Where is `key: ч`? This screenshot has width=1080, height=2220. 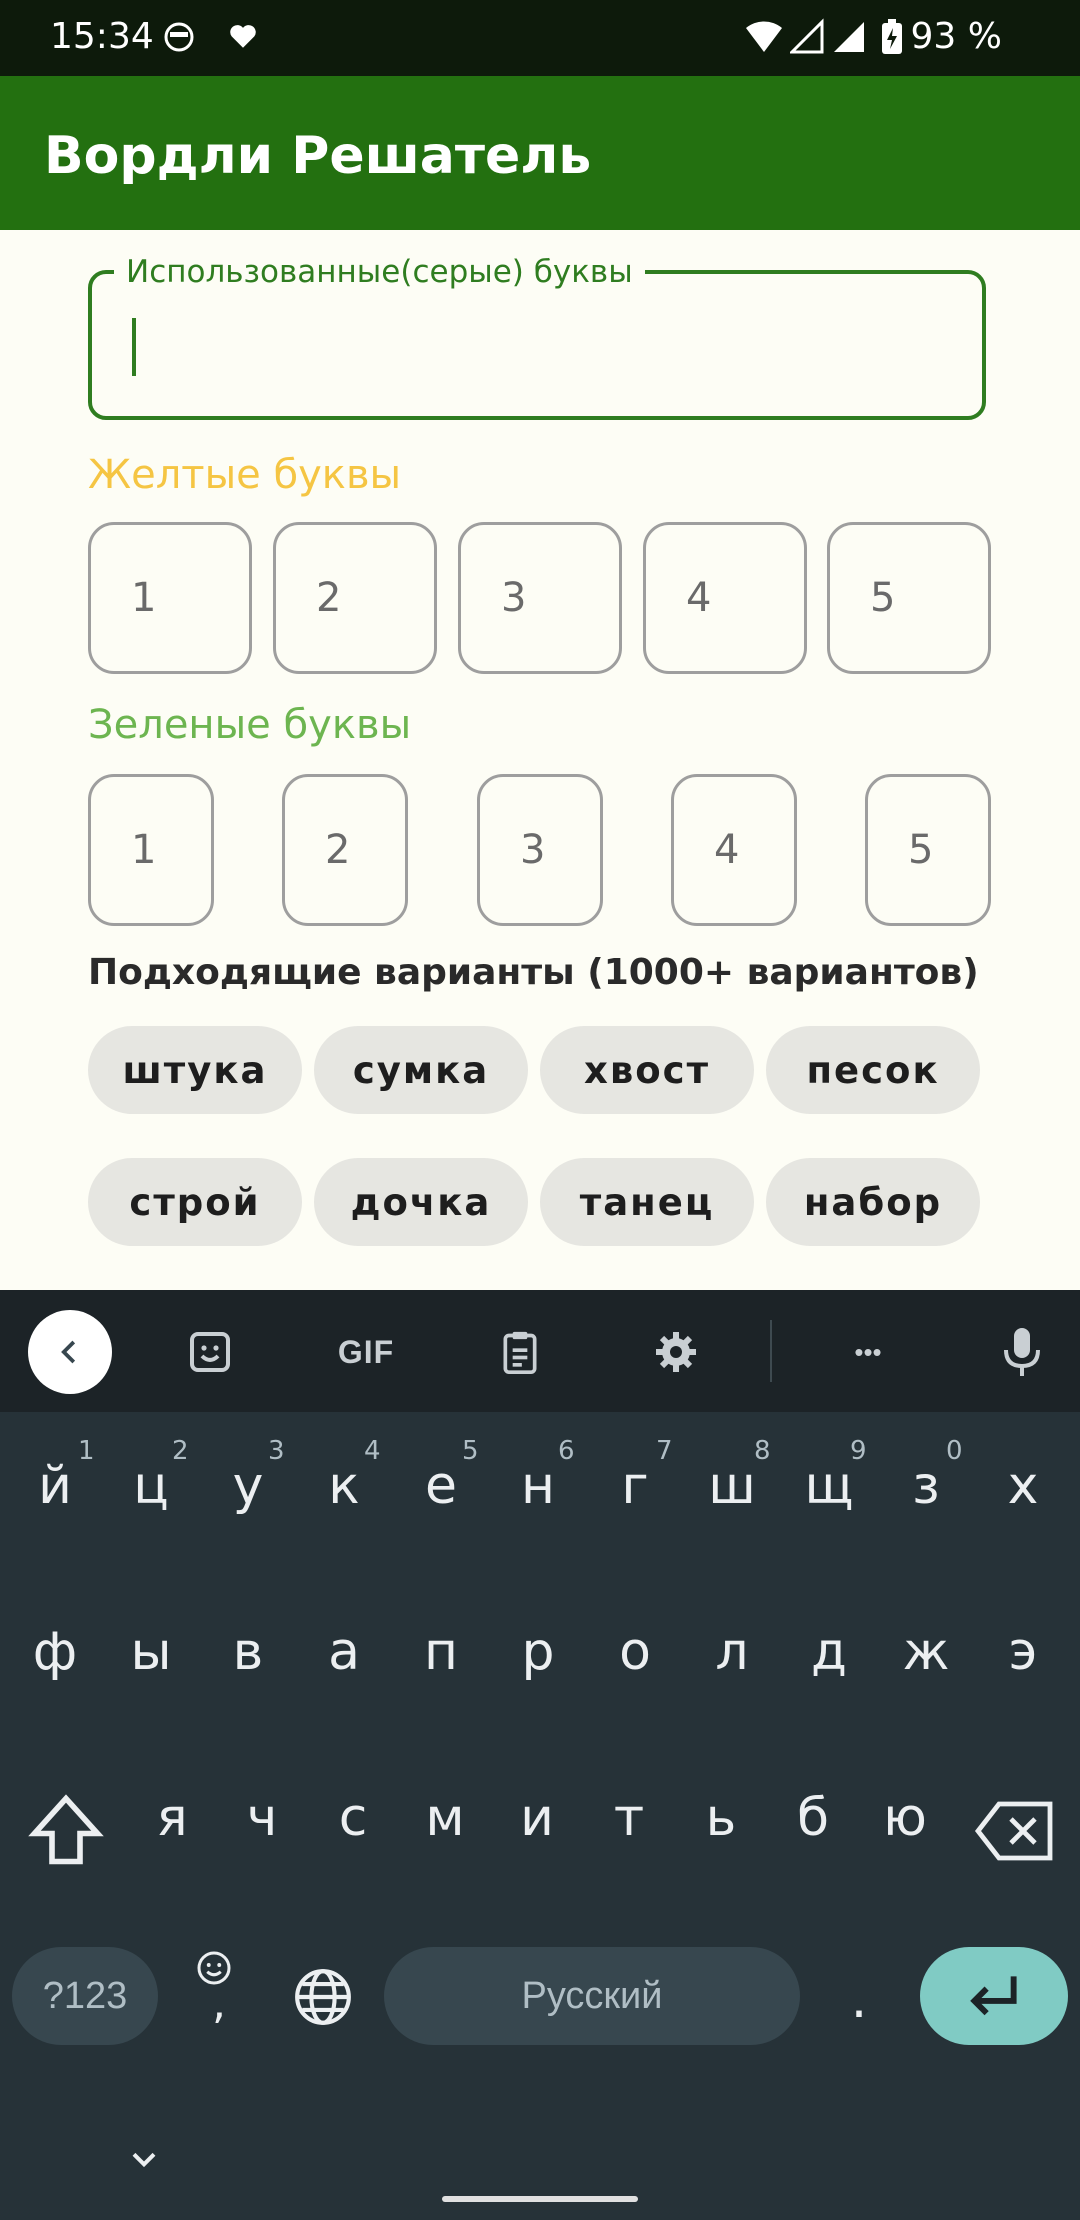
key: ч is located at coordinates (262, 1818).